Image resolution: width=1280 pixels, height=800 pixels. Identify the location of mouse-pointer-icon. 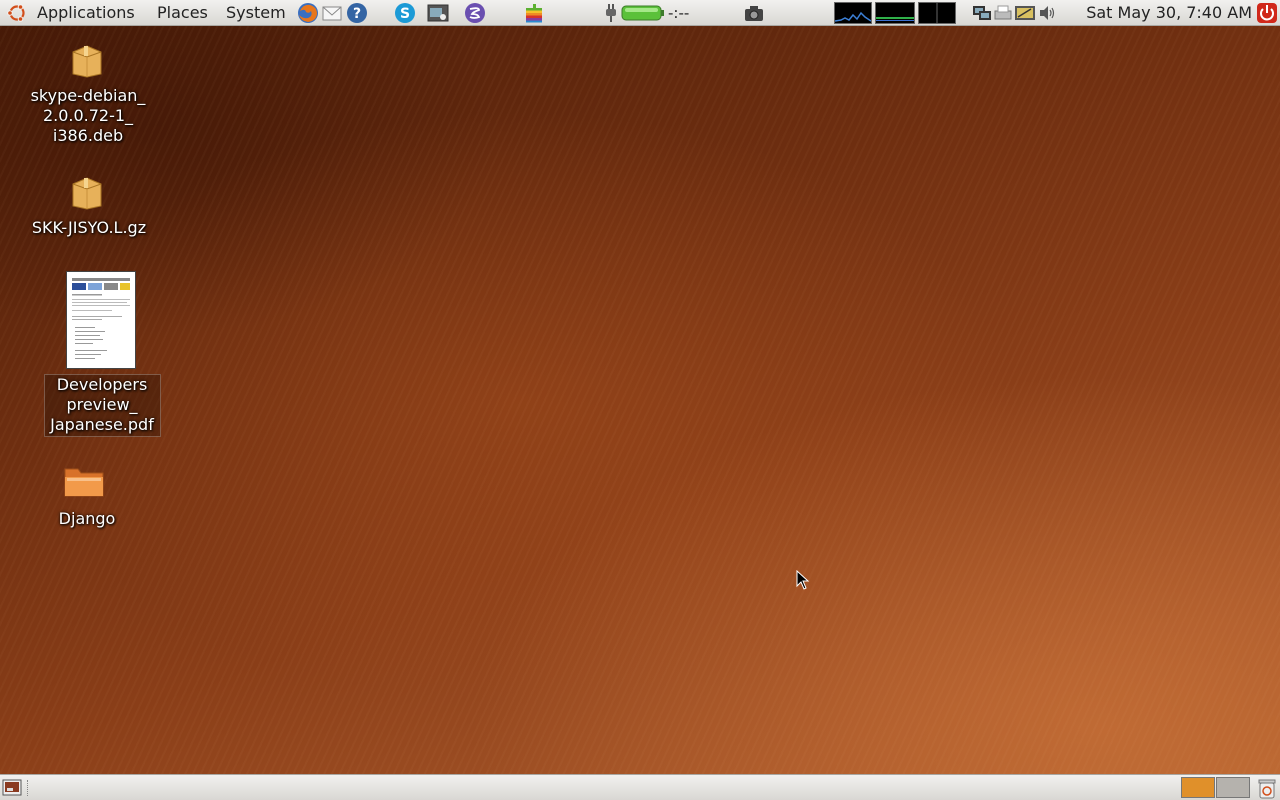
(803, 580).